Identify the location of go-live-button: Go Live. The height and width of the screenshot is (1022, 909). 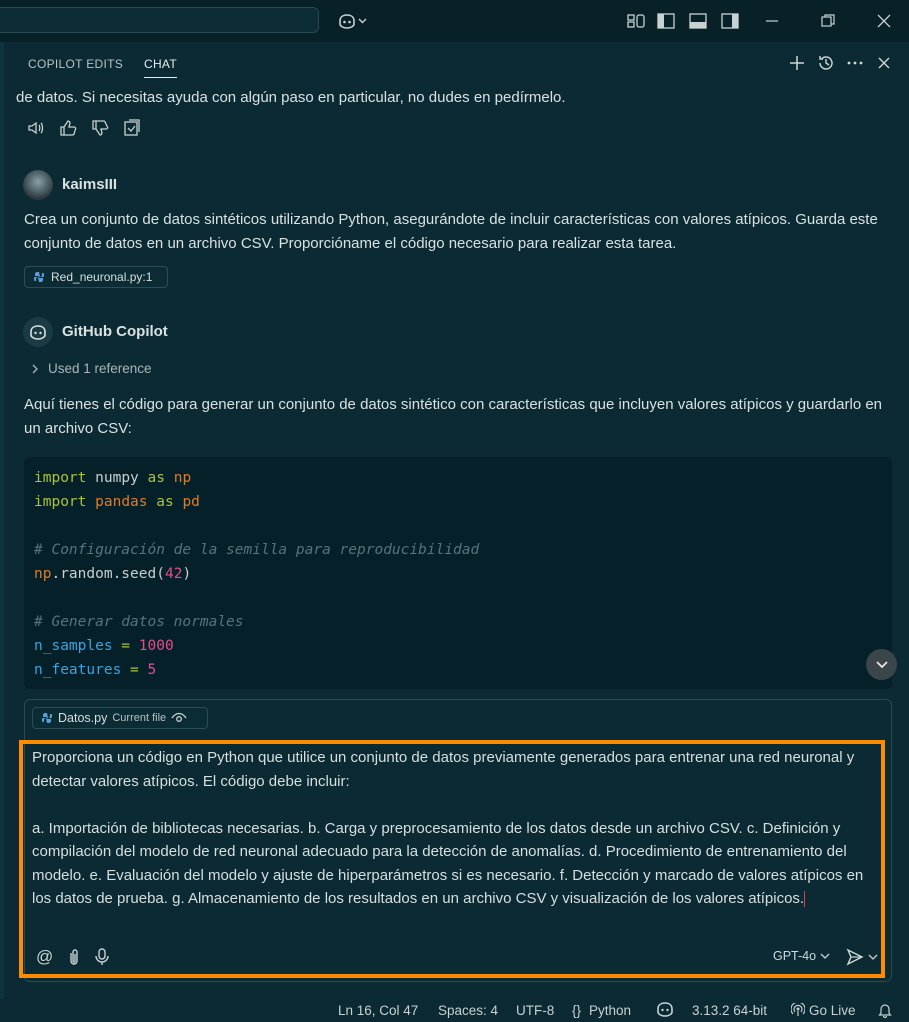
(823, 1010).